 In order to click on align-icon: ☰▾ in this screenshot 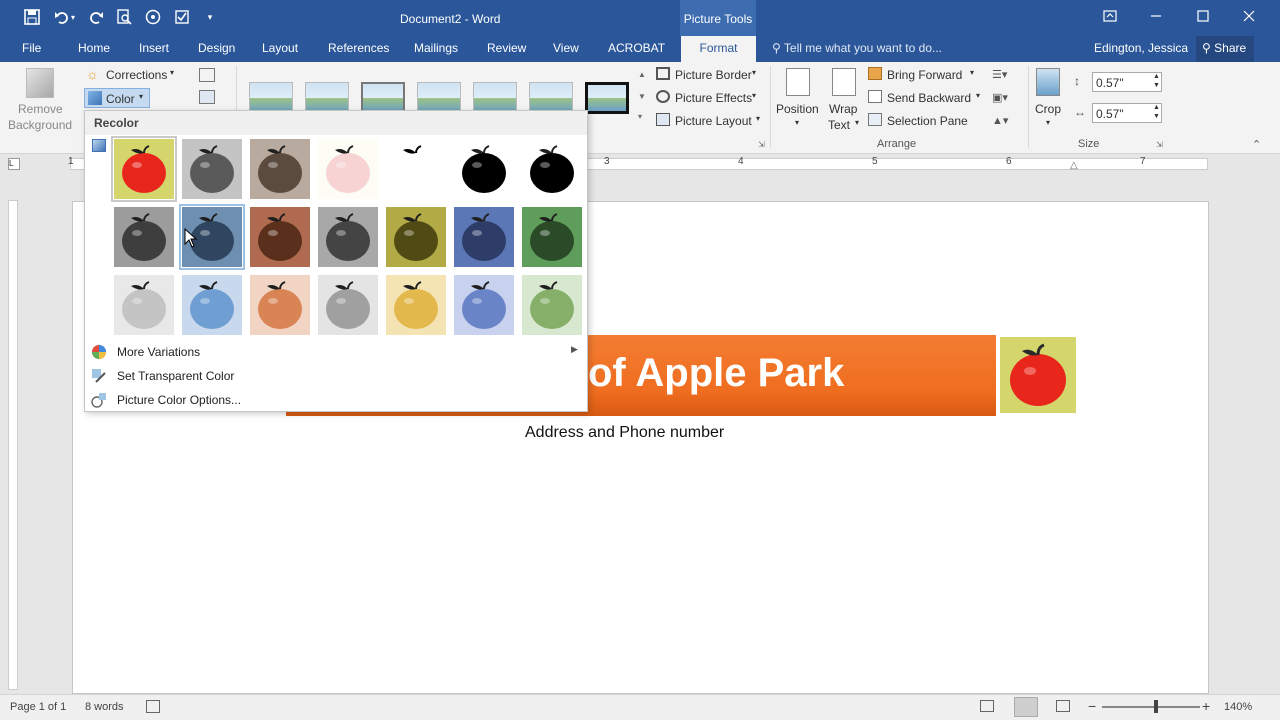, I will do `click(1005, 75)`.